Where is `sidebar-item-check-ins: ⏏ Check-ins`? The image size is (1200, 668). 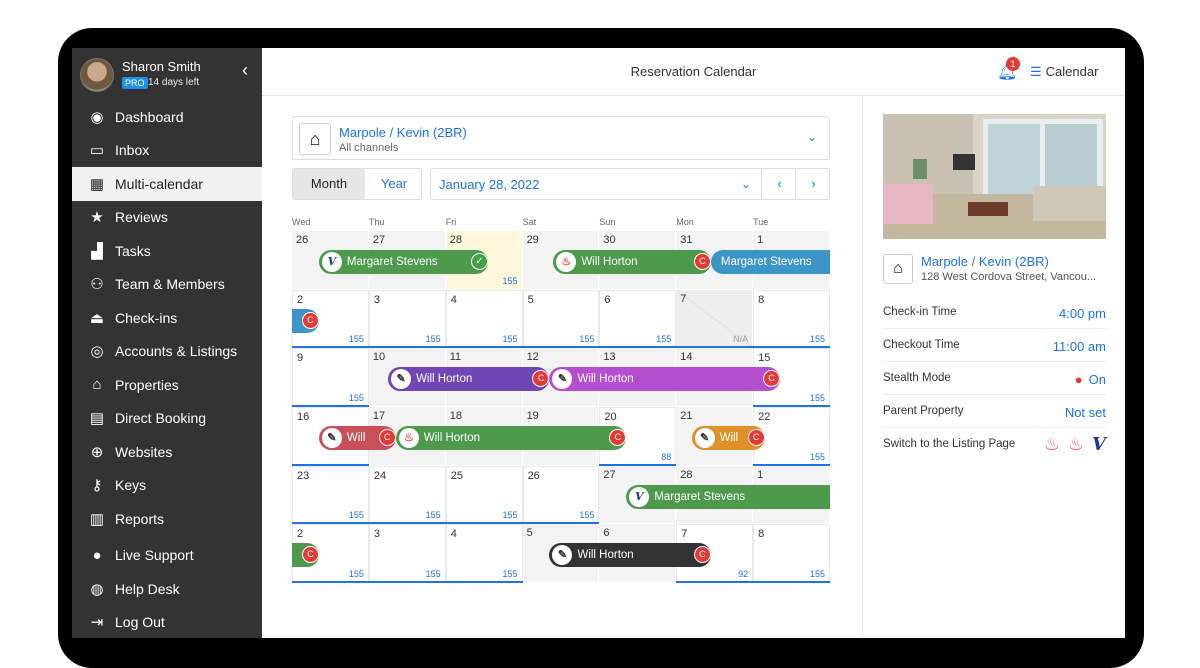 sidebar-item-check-ins: ⏏ Check-ins is located at coordinates (167, 318).